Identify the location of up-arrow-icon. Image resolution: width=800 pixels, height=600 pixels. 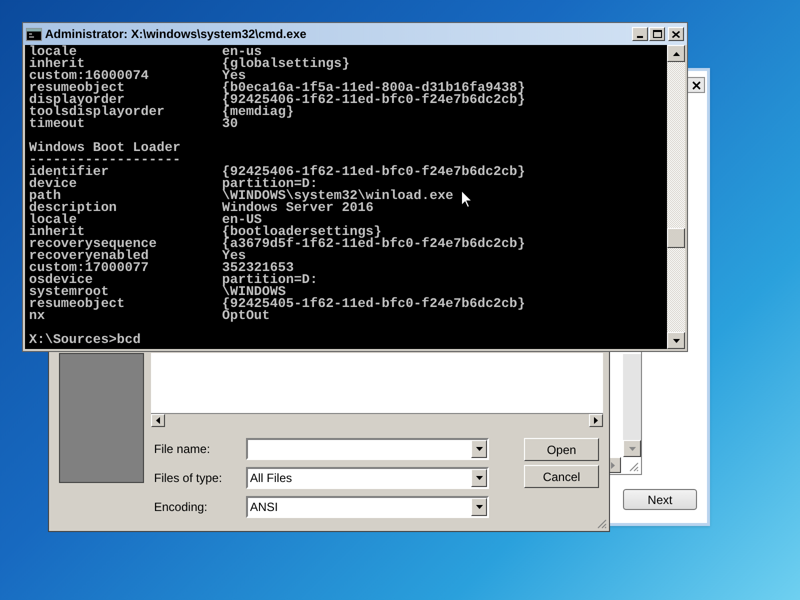
(676, 54).